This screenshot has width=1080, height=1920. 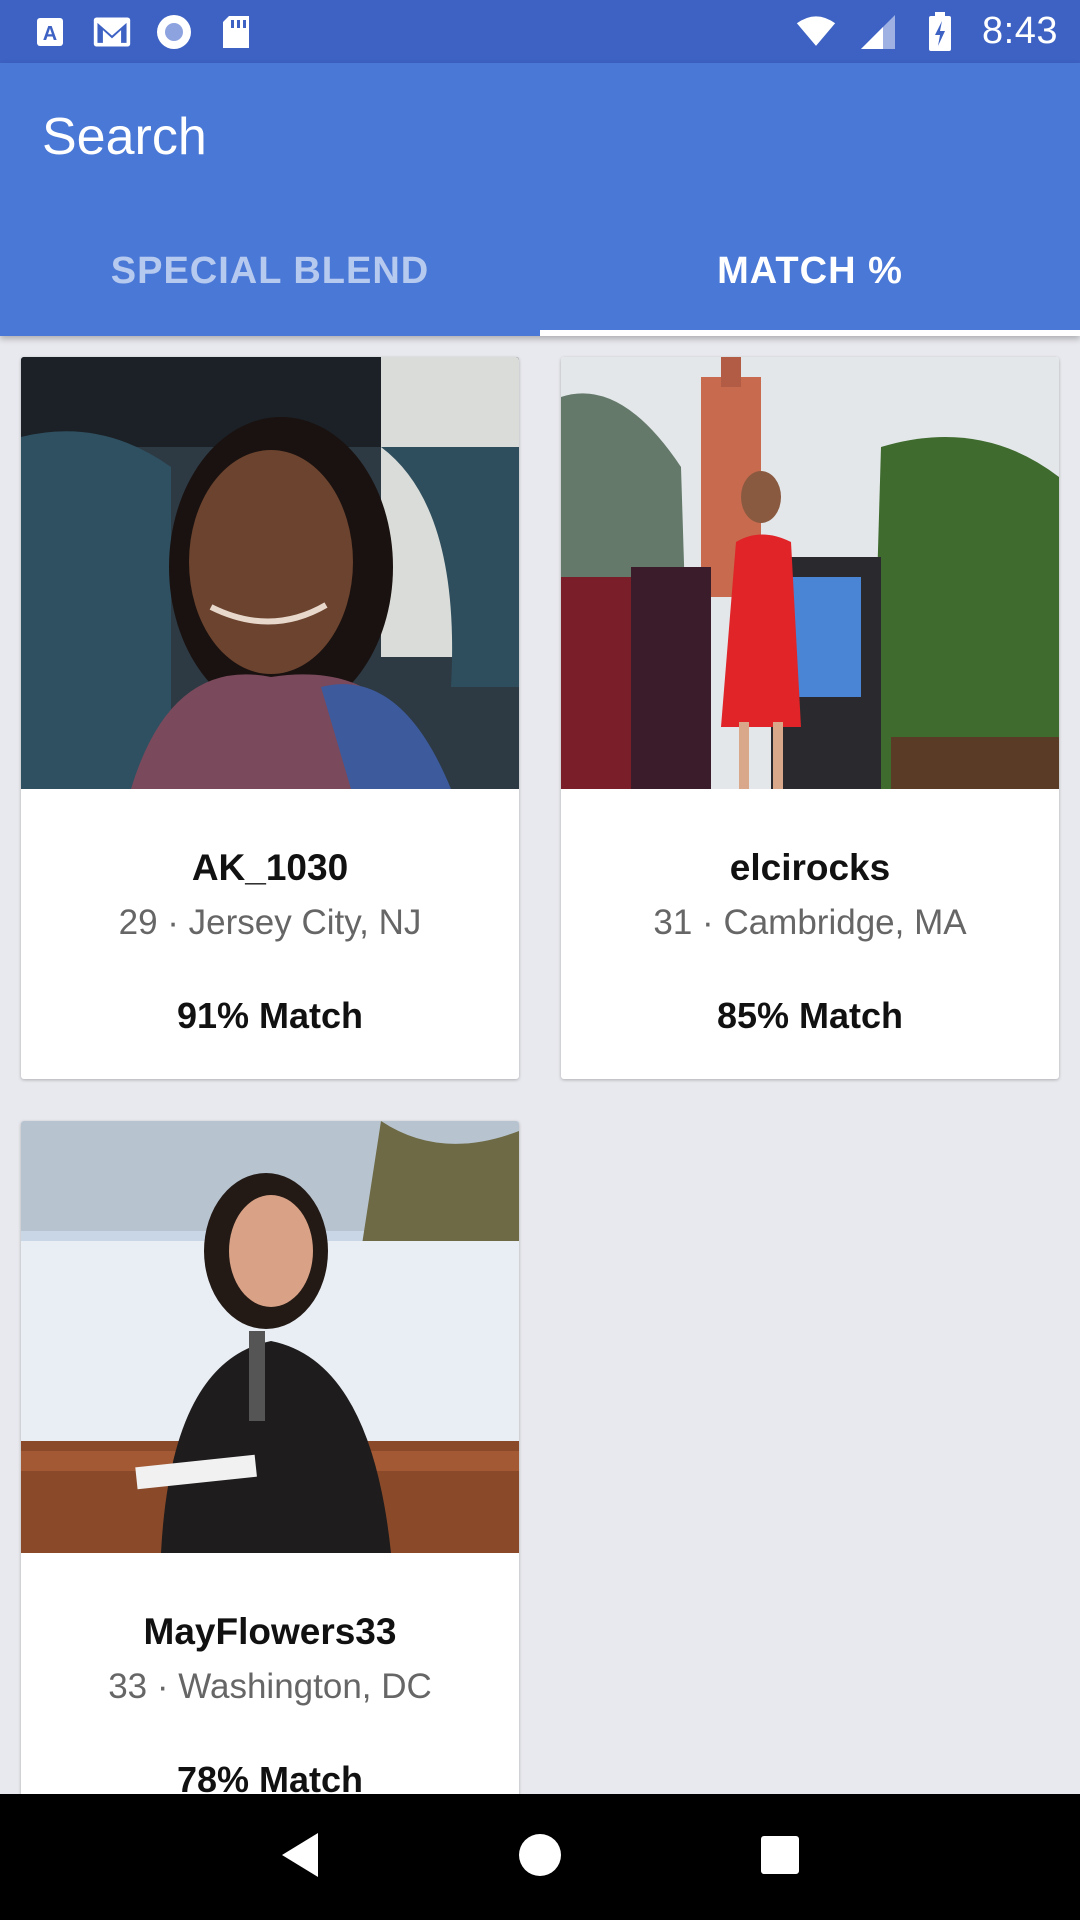 What do you see at coordinates (270, 1776) in the screenshot?
I see `profile-match-percent: 78% Match` at bounding box center [270, 1776].